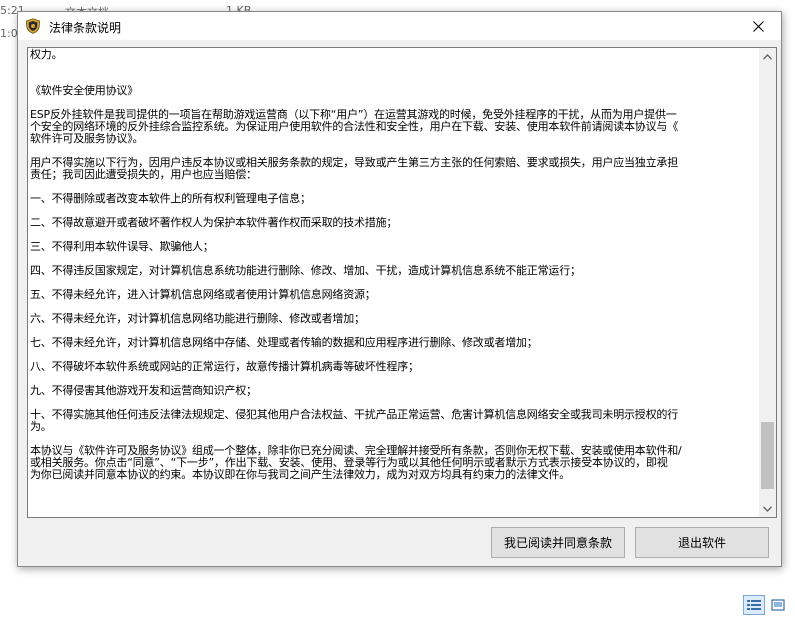 Image resolution: width=795 pixels, height=622 pixels. I want to click on terms-text-line: 八、不得破坏本软件系统或网站的正常运行，故意传播计算机病毒等破坏性程序；, so click(224, 366).